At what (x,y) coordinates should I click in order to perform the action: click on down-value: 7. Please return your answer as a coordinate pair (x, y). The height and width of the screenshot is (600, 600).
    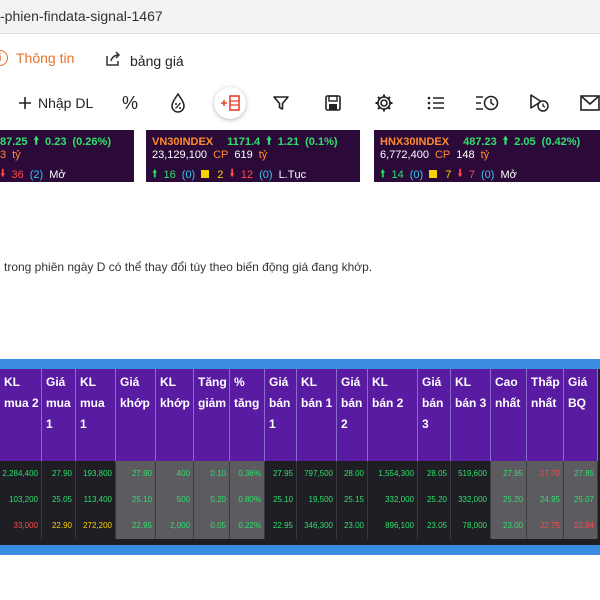
    Looking at the image, I should click on (471, 174).